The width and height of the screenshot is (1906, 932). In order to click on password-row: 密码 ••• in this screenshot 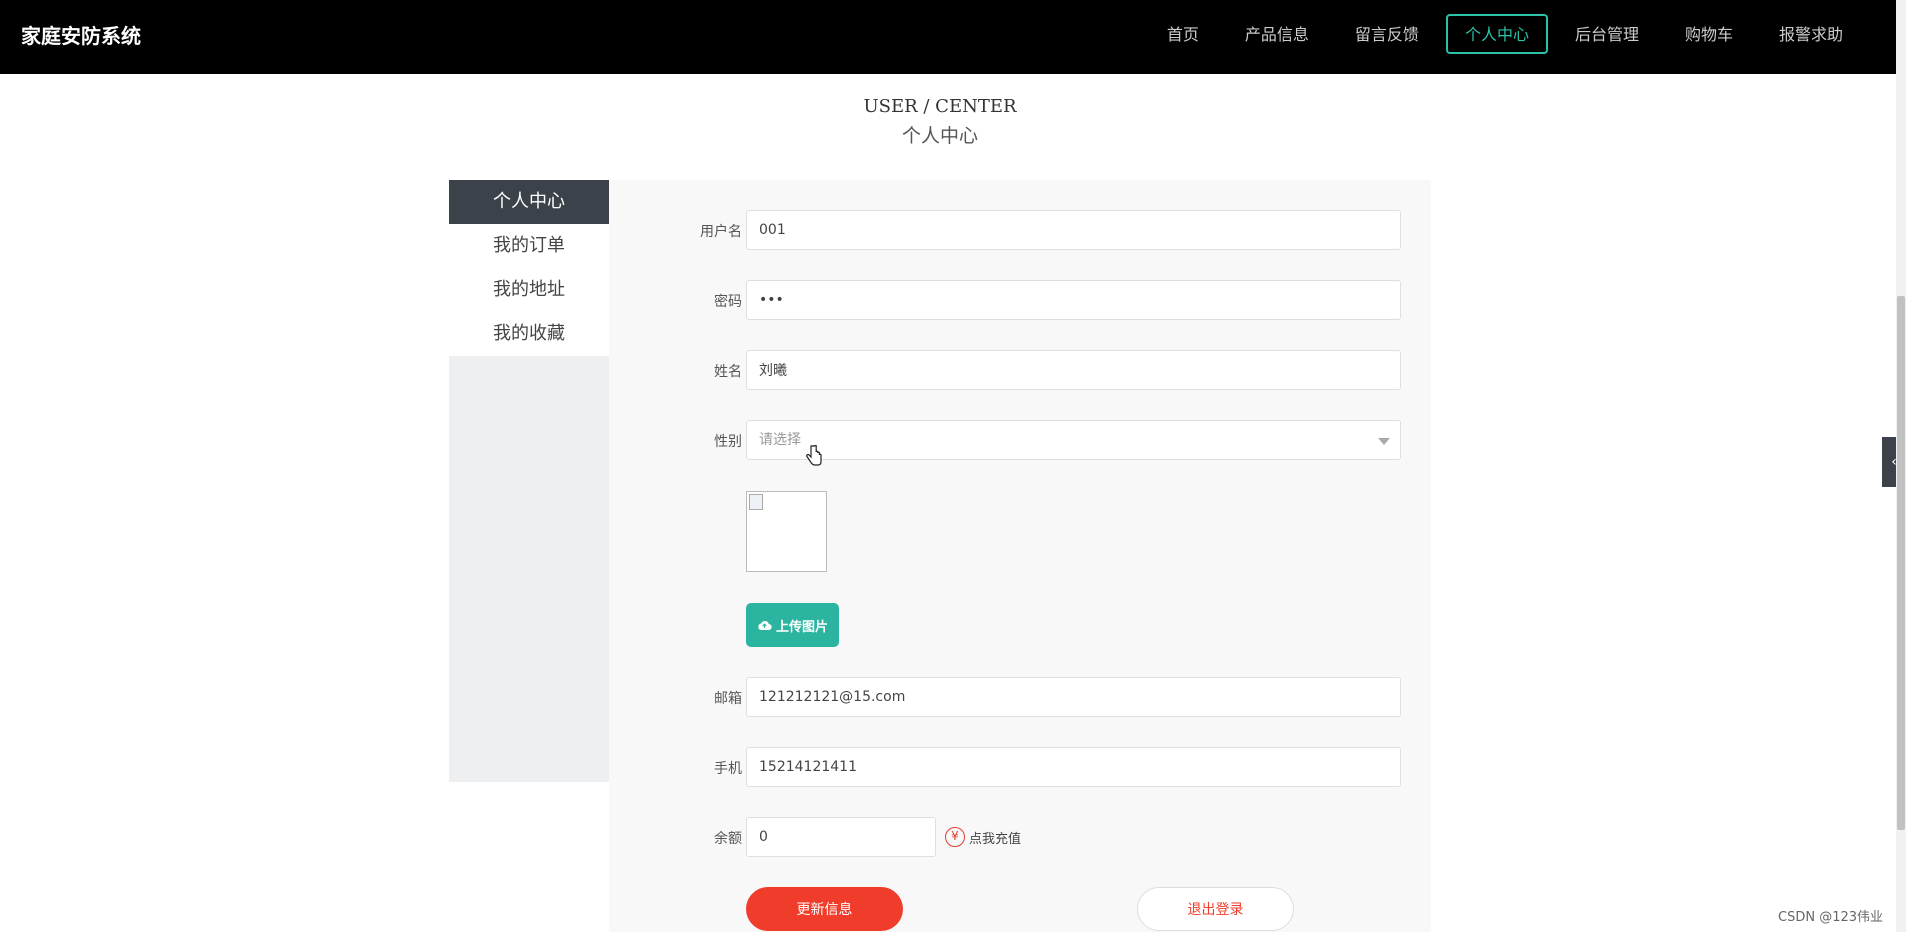, I will do `click(1020, 300)`.